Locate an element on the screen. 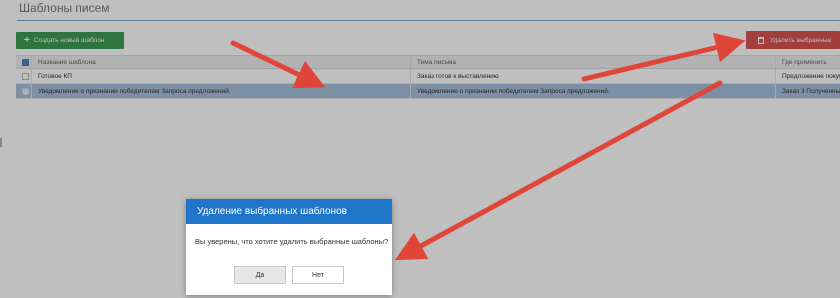  dialog-title: Удаление выбранных шаблонов is located at coordinates (289, 211).